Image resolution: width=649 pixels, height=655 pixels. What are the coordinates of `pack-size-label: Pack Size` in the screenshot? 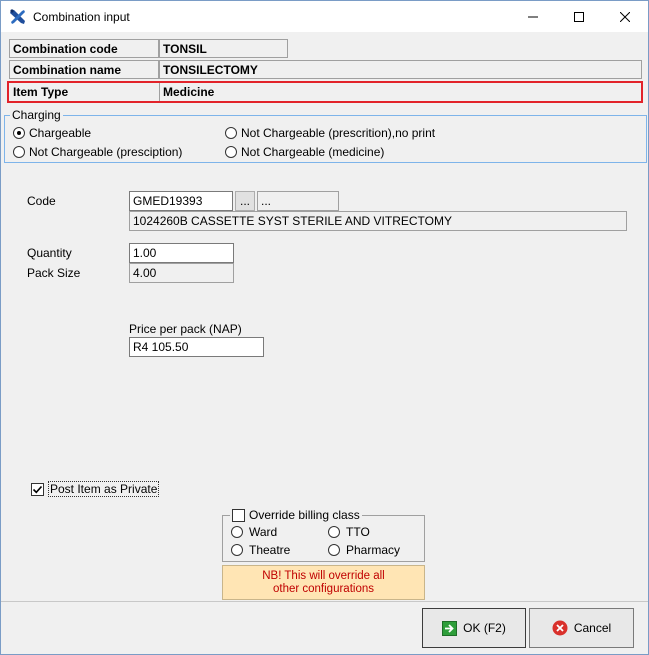 It's located at (54, 273).